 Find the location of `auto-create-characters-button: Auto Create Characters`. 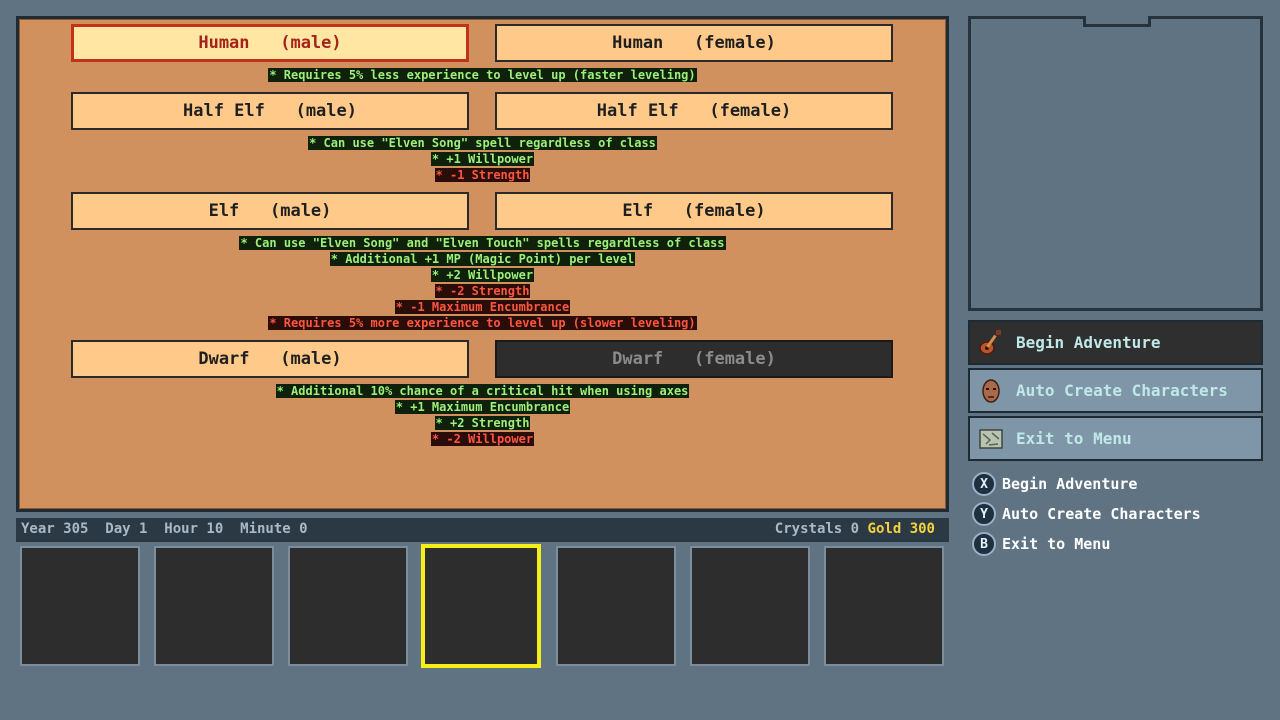

auto-create-characters-button: Auto Create Characters is located at coordinates (1115, 390).